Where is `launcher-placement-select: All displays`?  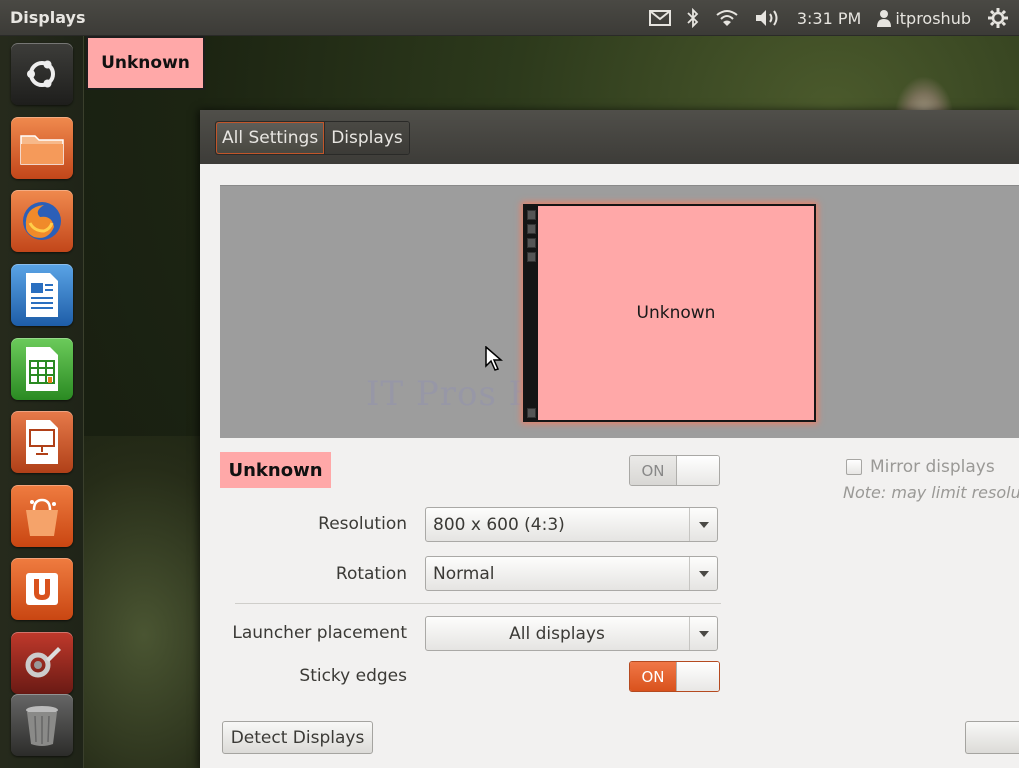 launcher-placement-select: All displays is located at coordinates (571, 633).